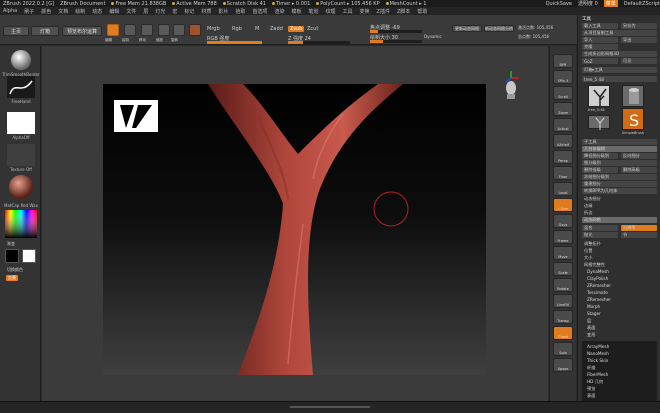  I want to click on list-item: Morph, so click(593, 306).